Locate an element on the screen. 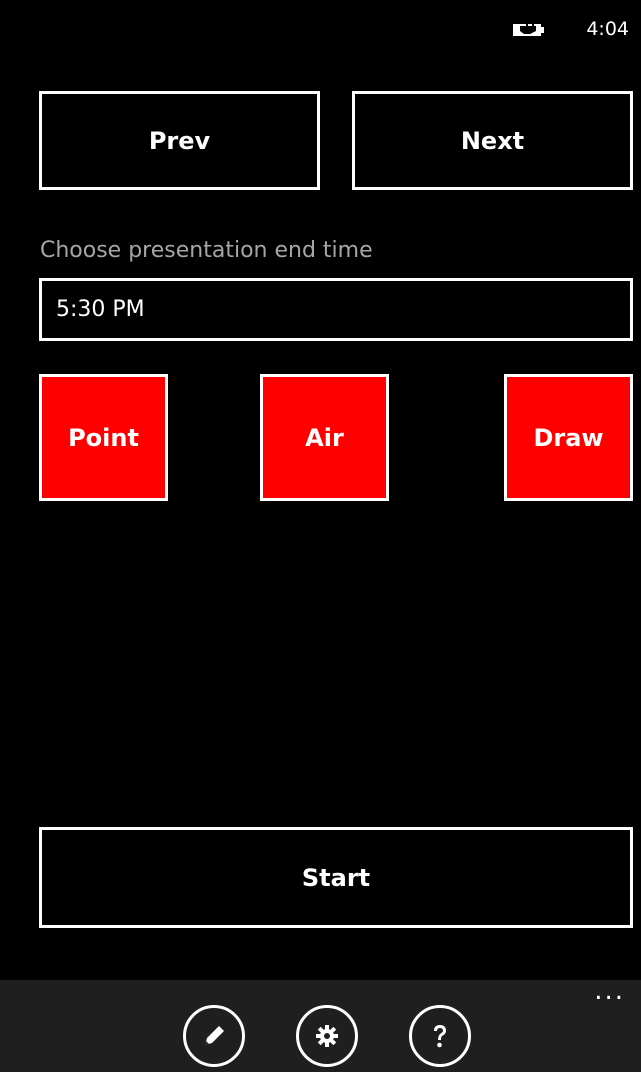 The image size is (641, 1072). end-time-input: 5:30 PM is located at coordinates (336, 309).